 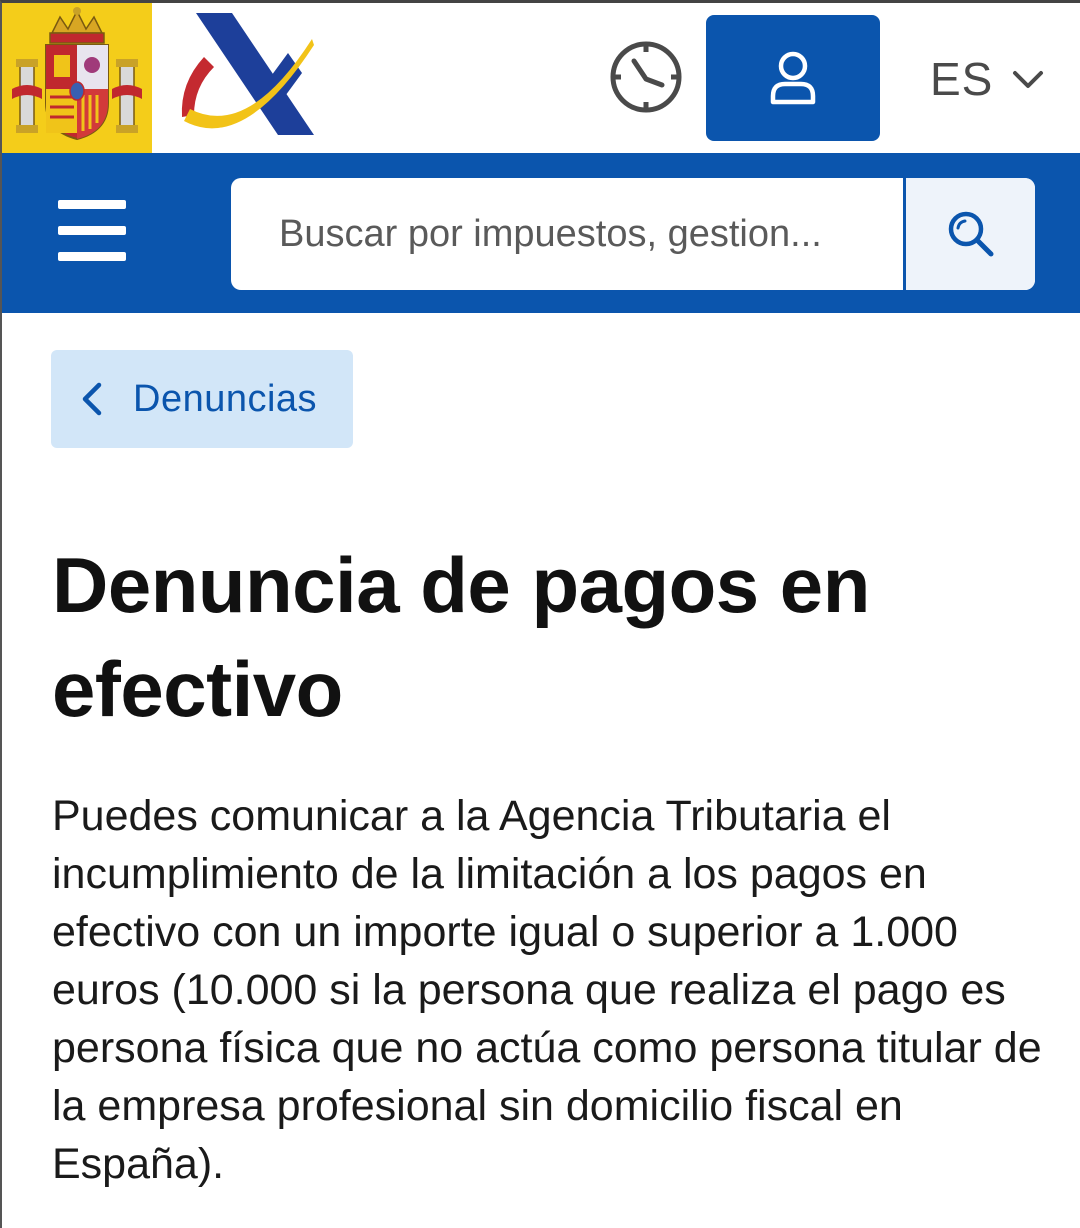 I want to click on chevron-left-icon, so click(x=92, y=399).